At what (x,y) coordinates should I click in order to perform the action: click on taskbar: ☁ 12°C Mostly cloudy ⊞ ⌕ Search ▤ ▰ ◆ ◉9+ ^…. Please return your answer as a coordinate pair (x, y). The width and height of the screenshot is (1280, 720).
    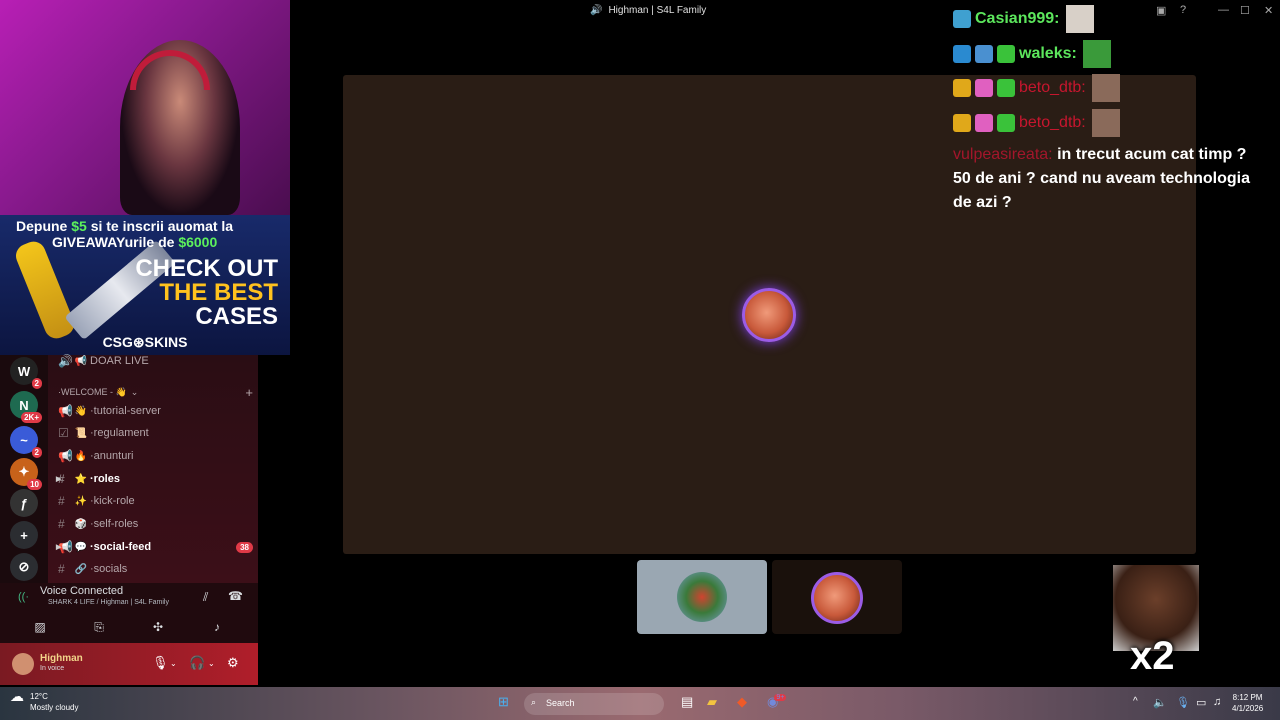
    Looking at the image, I should click on (640, 703).